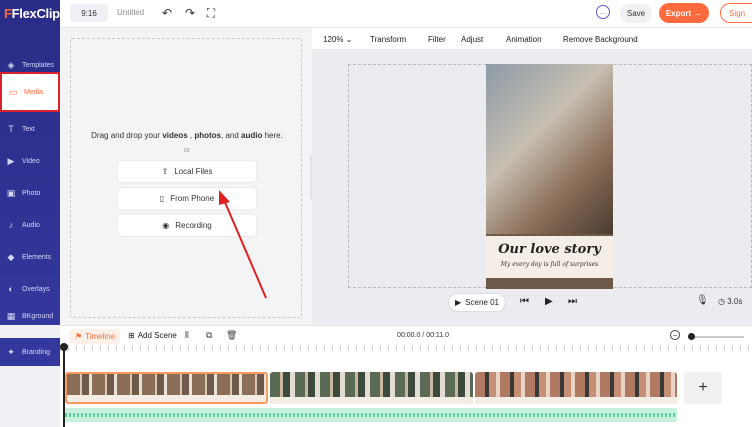 The height and width of the screenshot is (427, 752). Describe the element at coordinates (735, 301) in the screenshot. I see `duration-value: 3.0s` at that location.